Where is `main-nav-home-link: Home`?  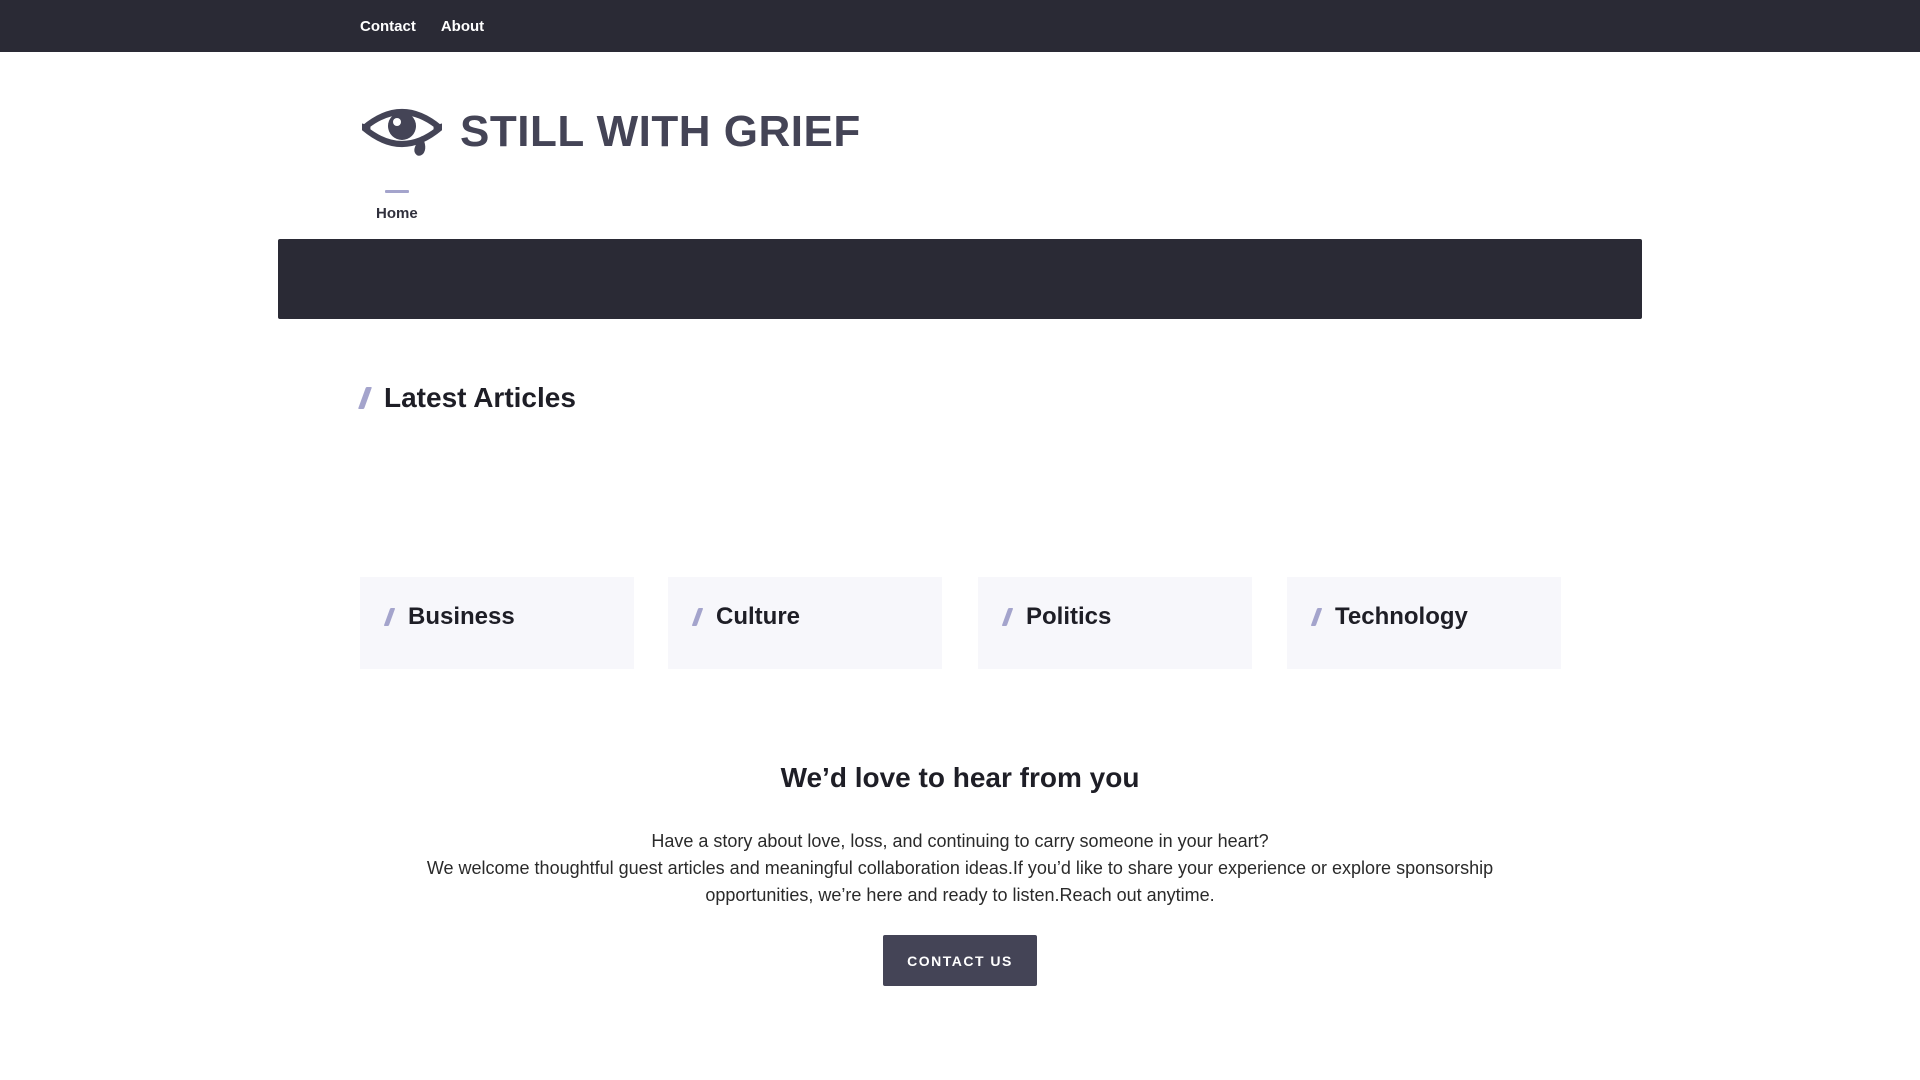 main-nav-home-link: Home is located at coordinates (397, 213).